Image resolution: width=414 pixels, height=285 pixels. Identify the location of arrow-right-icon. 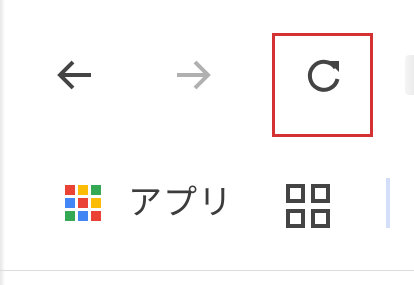
(194, 75).